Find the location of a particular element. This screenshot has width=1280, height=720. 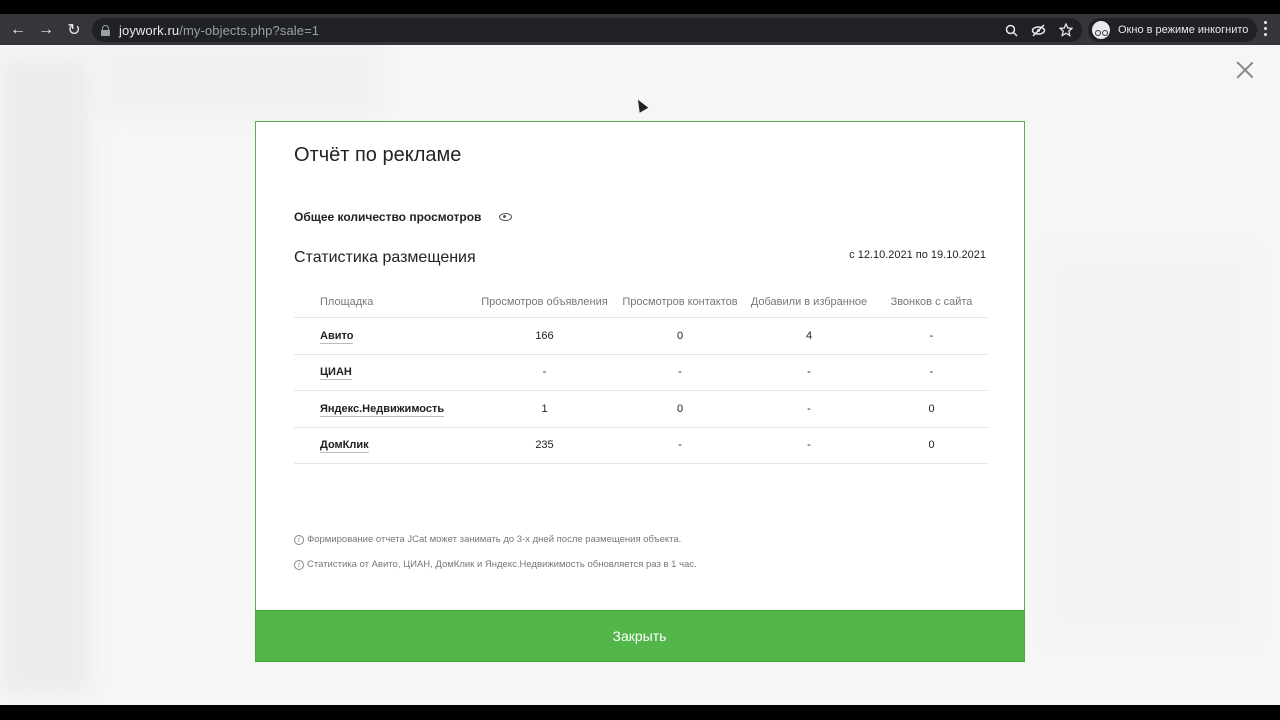

stats-title: Статистика размещения is located at coordinates (385, 257).